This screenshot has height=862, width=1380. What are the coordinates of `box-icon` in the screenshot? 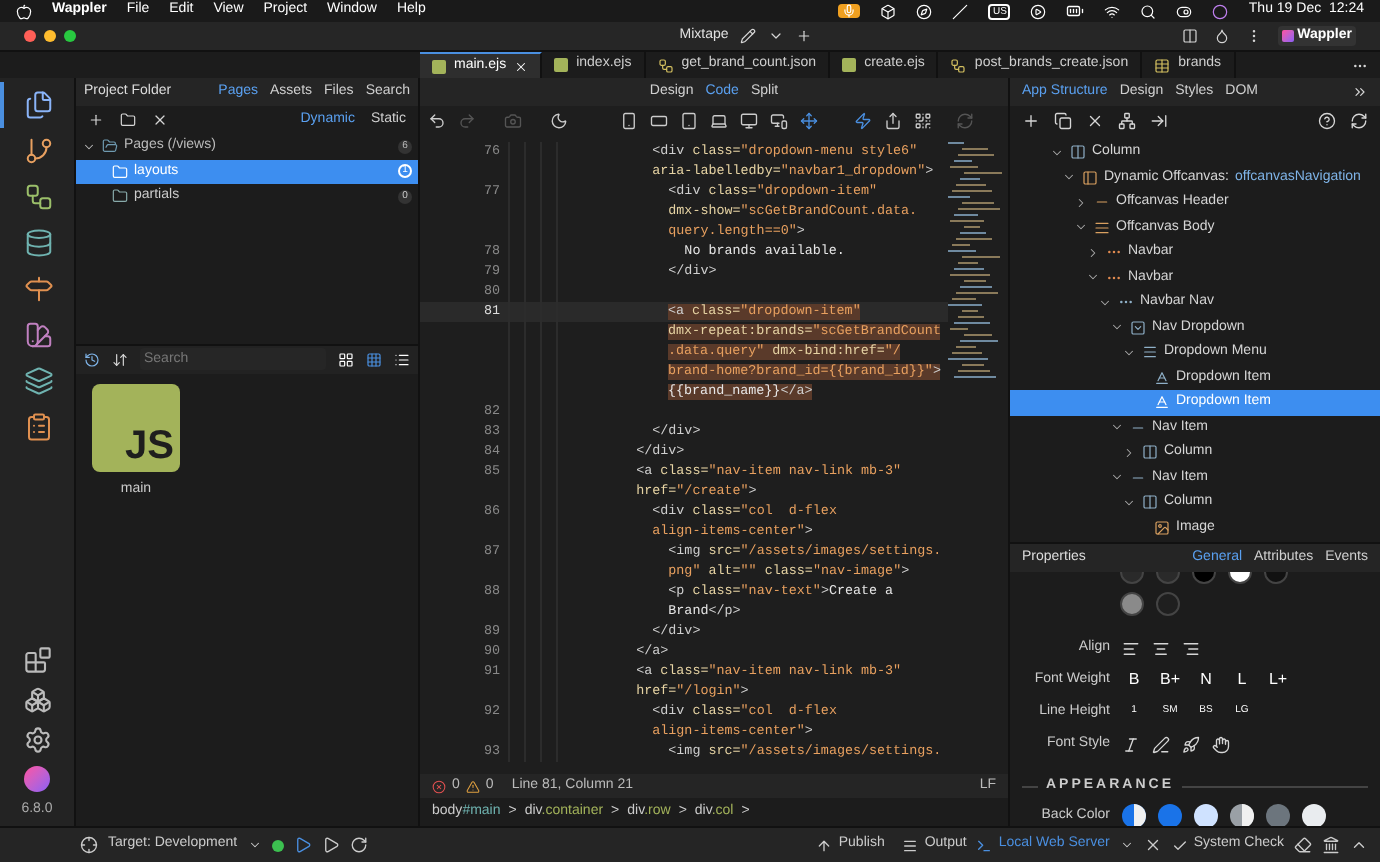 It's located at (888, 11).